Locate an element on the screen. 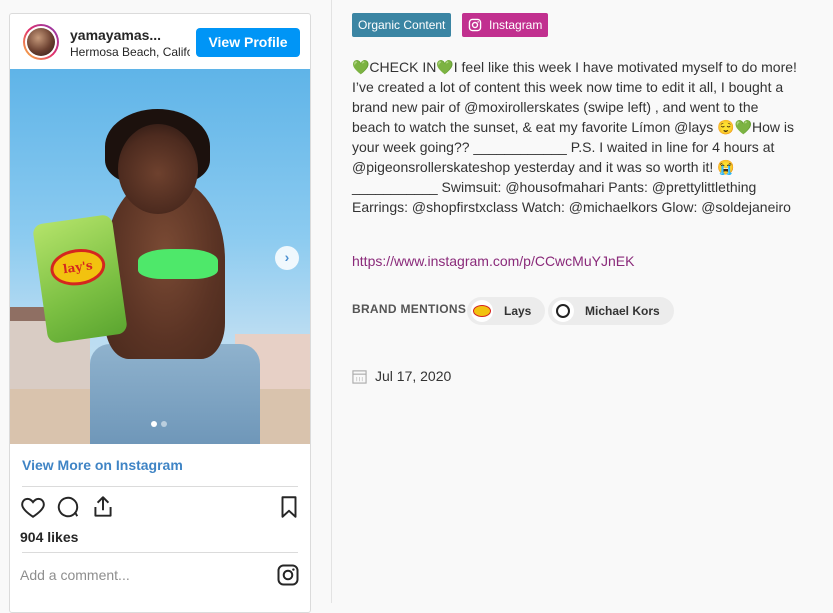 The height and width of the screenshot is (613, 833). instagram-glyph-icon is located at coordinates (288, 575).